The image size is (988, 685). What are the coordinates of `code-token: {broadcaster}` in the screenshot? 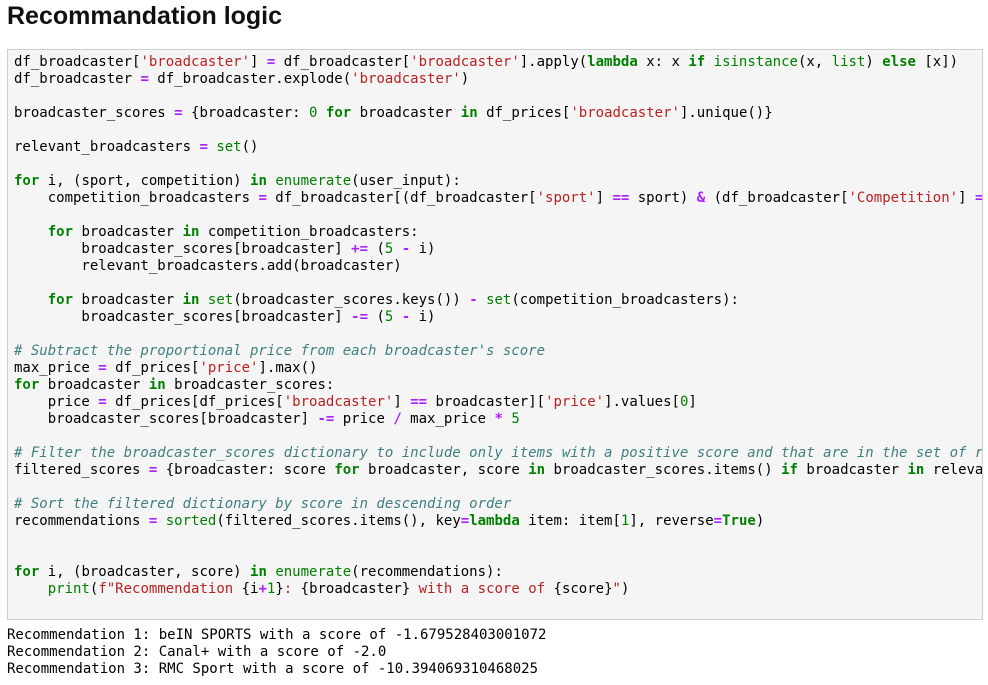 It's located at (355, 589).